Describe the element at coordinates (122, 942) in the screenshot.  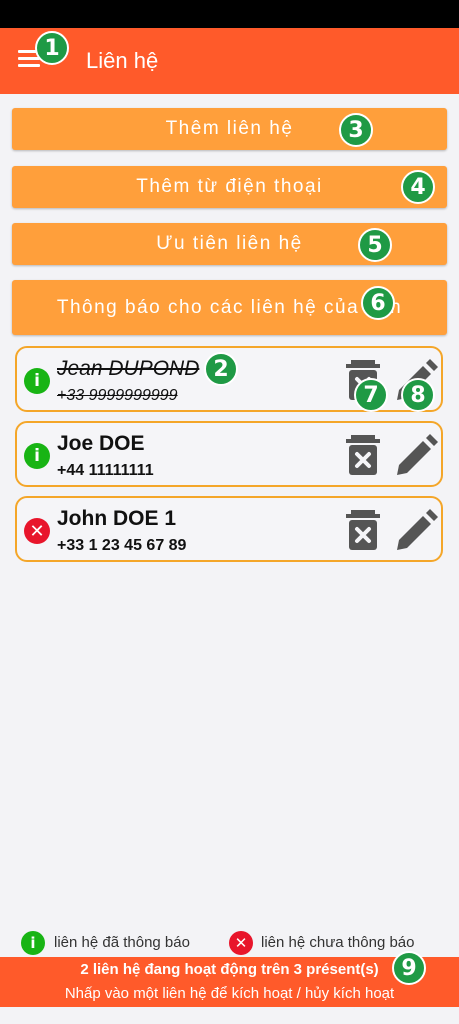
I see `legend-notified-label: liên hệ đã thông báo` at that location.